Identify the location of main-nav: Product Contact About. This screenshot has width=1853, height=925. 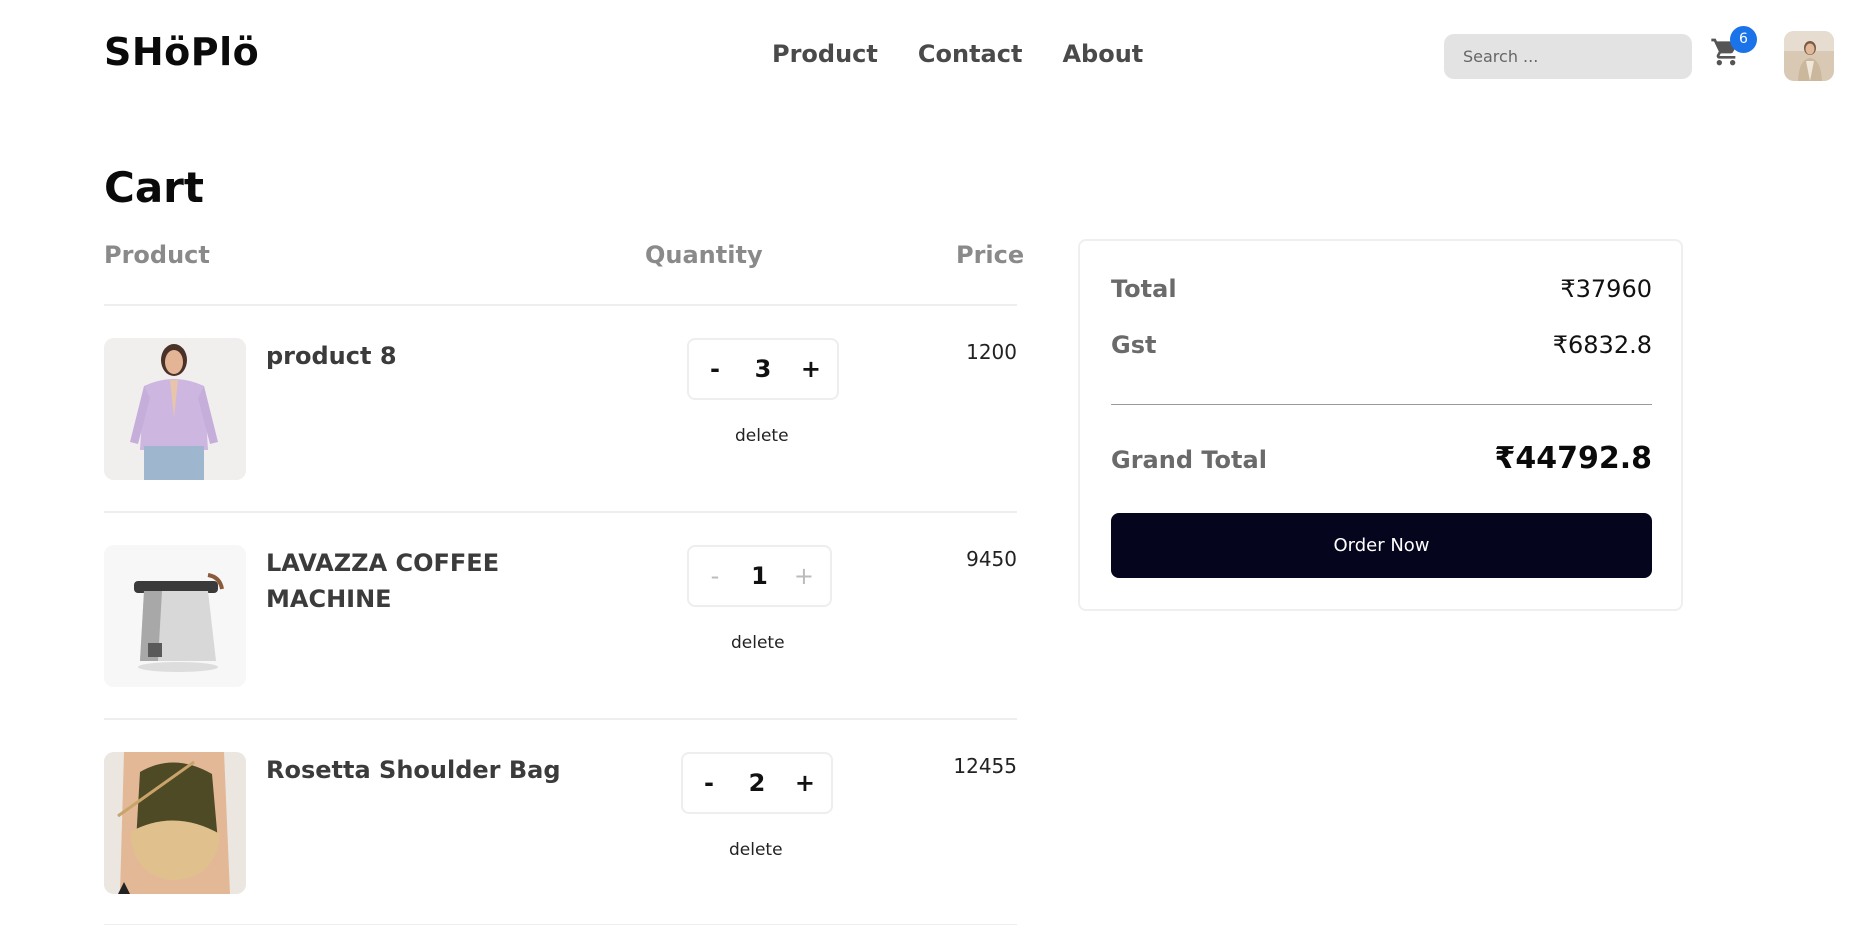
(957, 54).